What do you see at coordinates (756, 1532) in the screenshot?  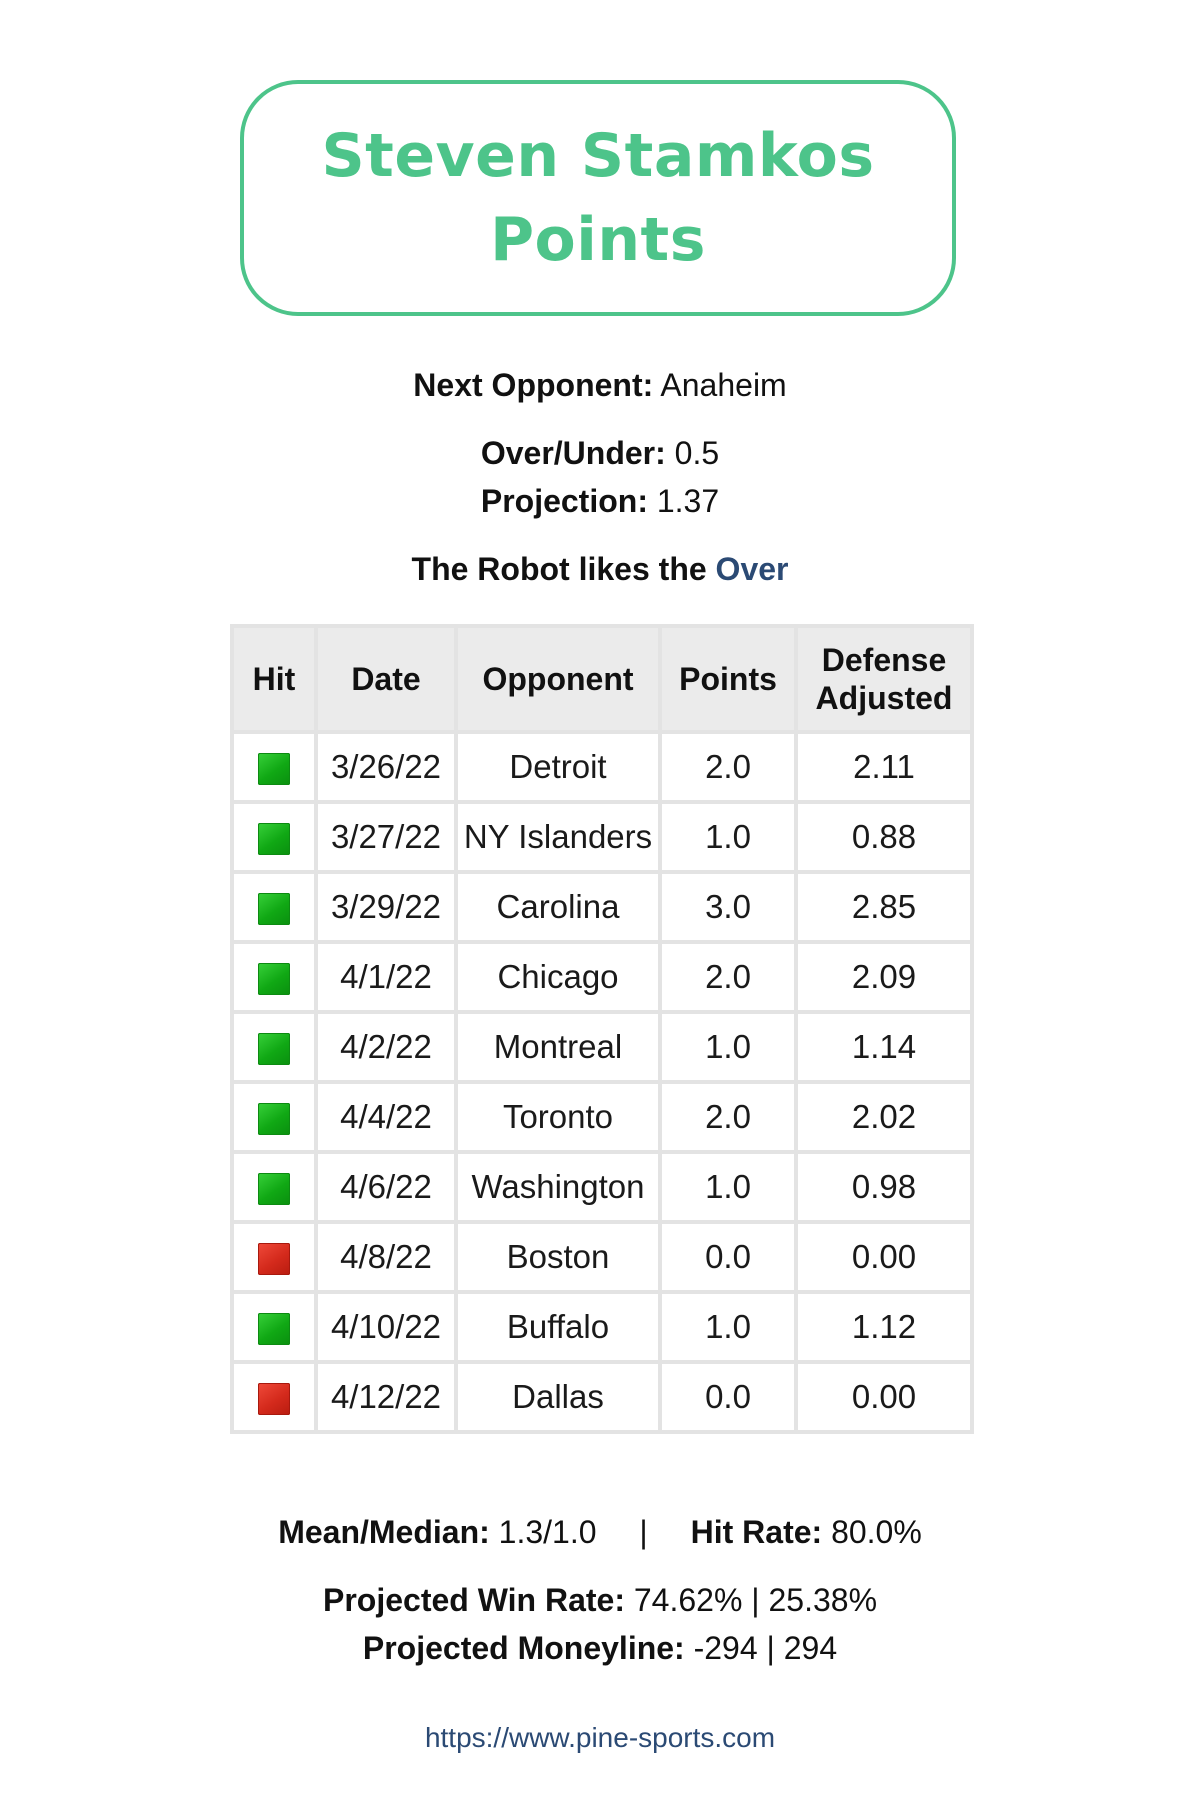 I see `hit-rate-label: Hit Rate:` at bounding box center [756, 1532].